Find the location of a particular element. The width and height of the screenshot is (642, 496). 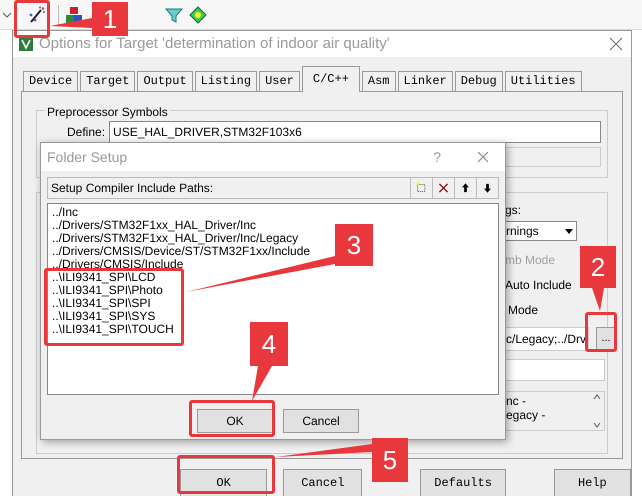

dialog-button: OK is located at coordinates (235, 421).